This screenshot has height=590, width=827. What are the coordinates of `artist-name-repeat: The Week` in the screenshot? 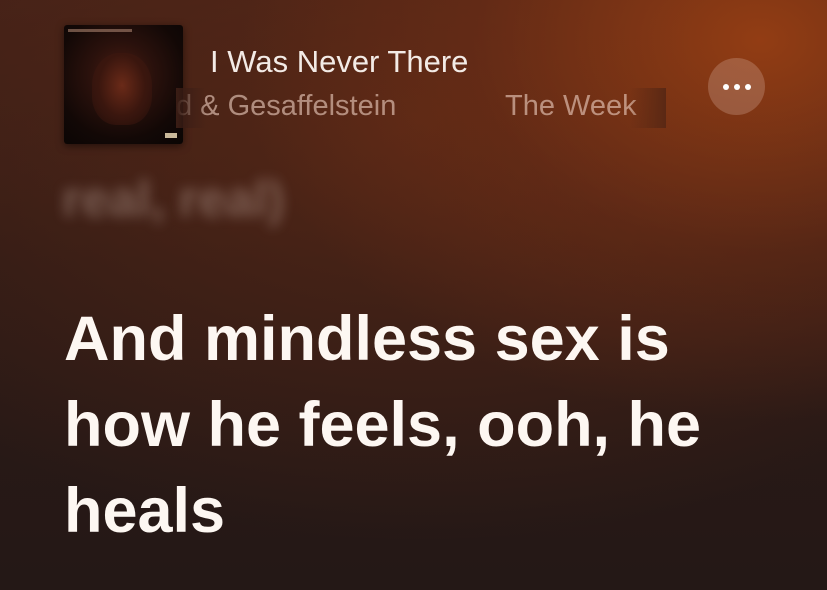 It's located at (571, 106).